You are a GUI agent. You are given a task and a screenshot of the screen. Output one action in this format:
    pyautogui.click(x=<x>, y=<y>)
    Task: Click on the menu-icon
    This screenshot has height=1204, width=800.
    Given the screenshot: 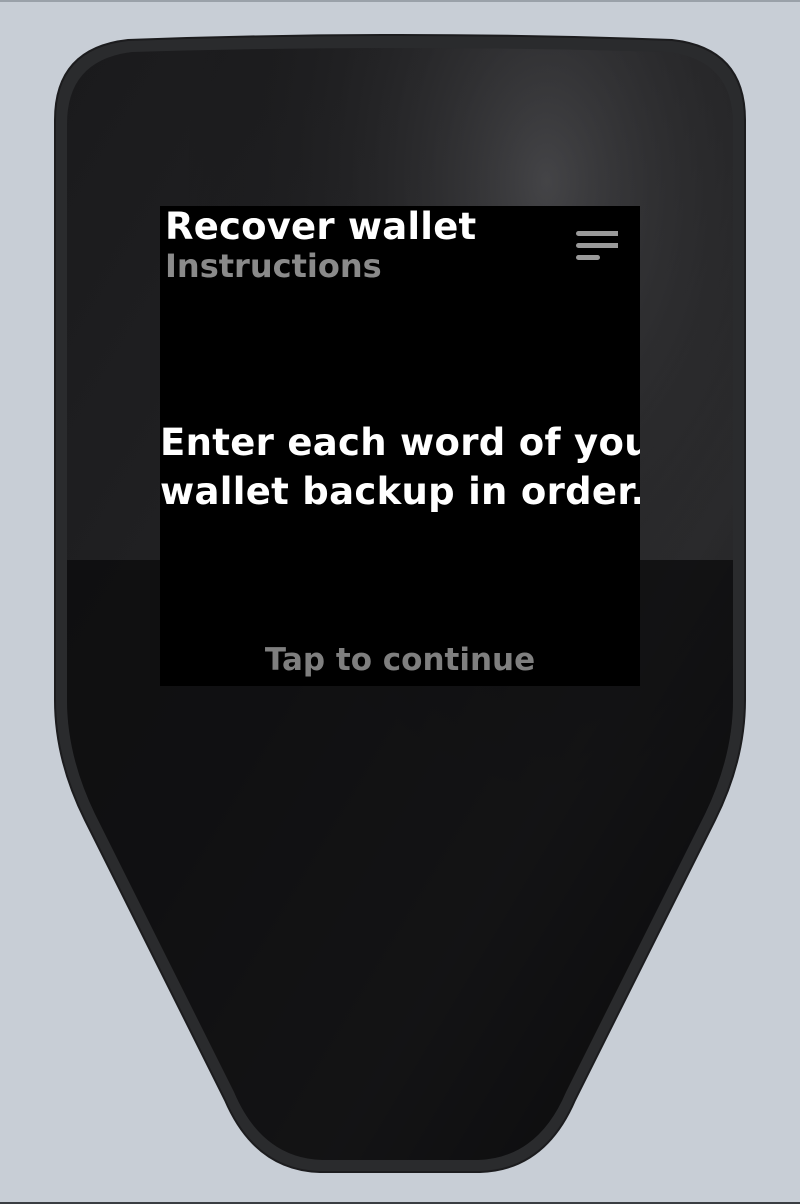 What is the action you would take?
    pyautogui.click(x=597, y=245)
    